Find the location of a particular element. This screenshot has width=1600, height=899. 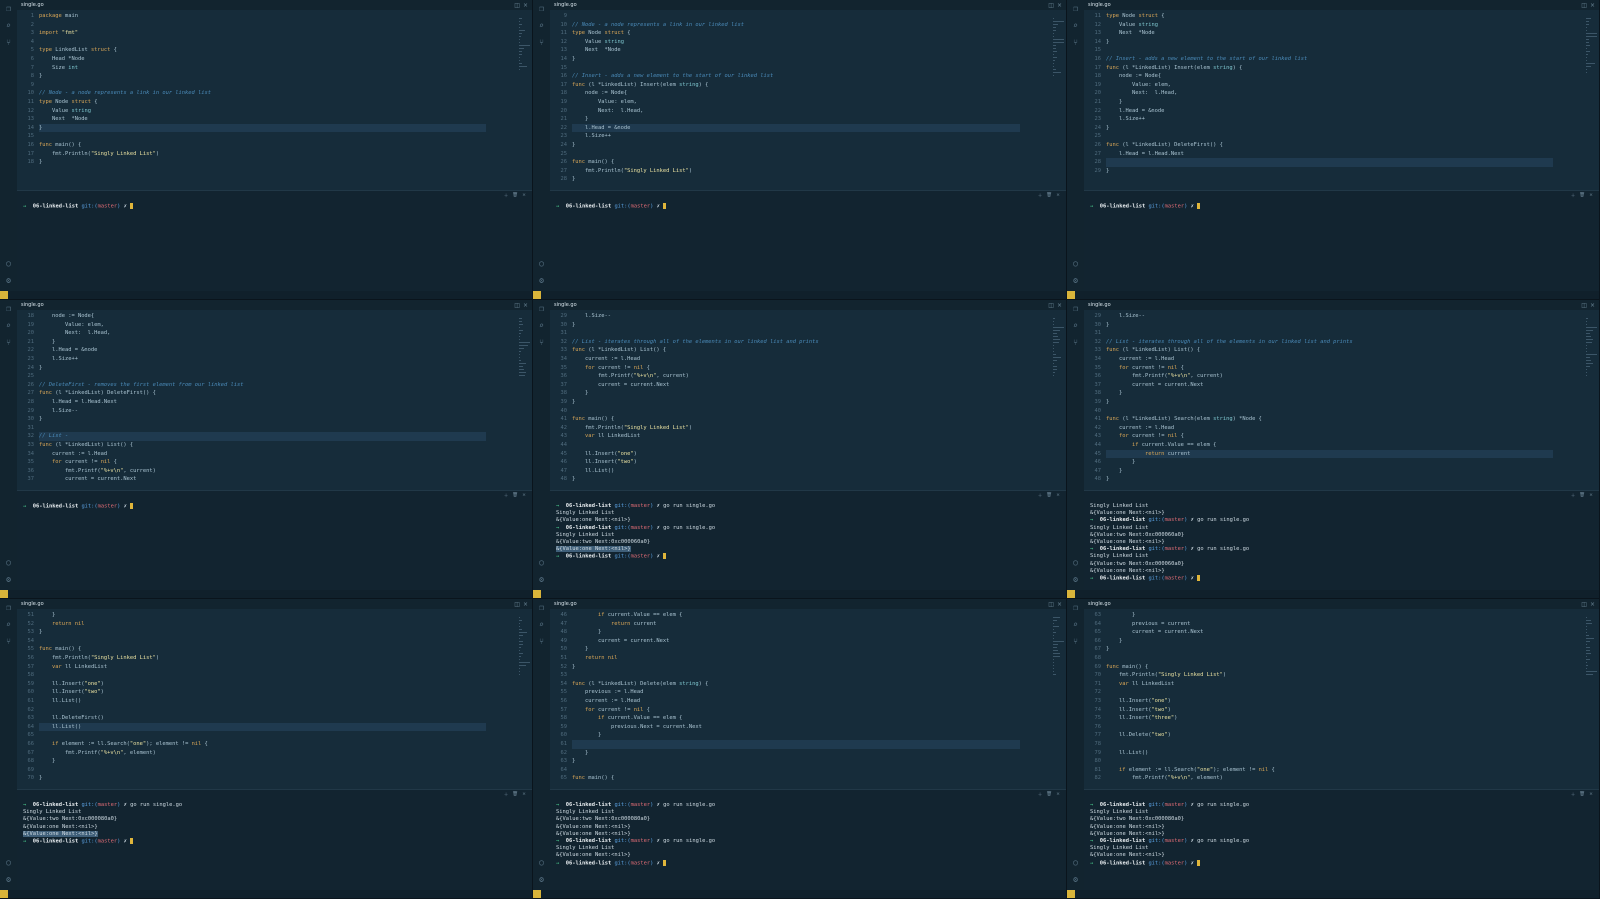

code-line: return nil is located at coordinates (811, 658).